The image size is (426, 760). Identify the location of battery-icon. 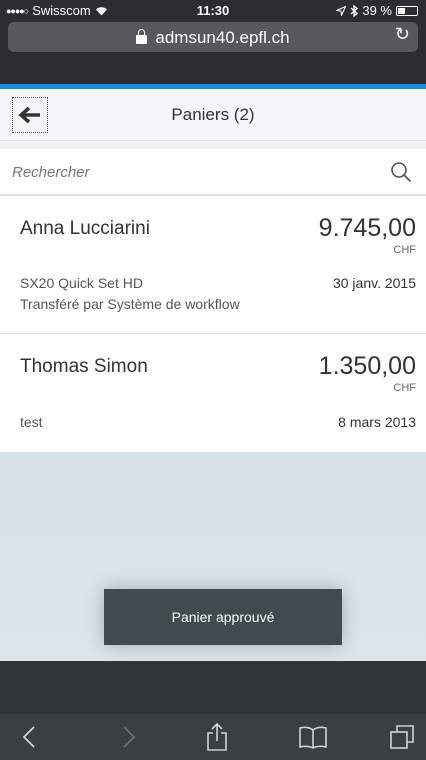
(407, 10).